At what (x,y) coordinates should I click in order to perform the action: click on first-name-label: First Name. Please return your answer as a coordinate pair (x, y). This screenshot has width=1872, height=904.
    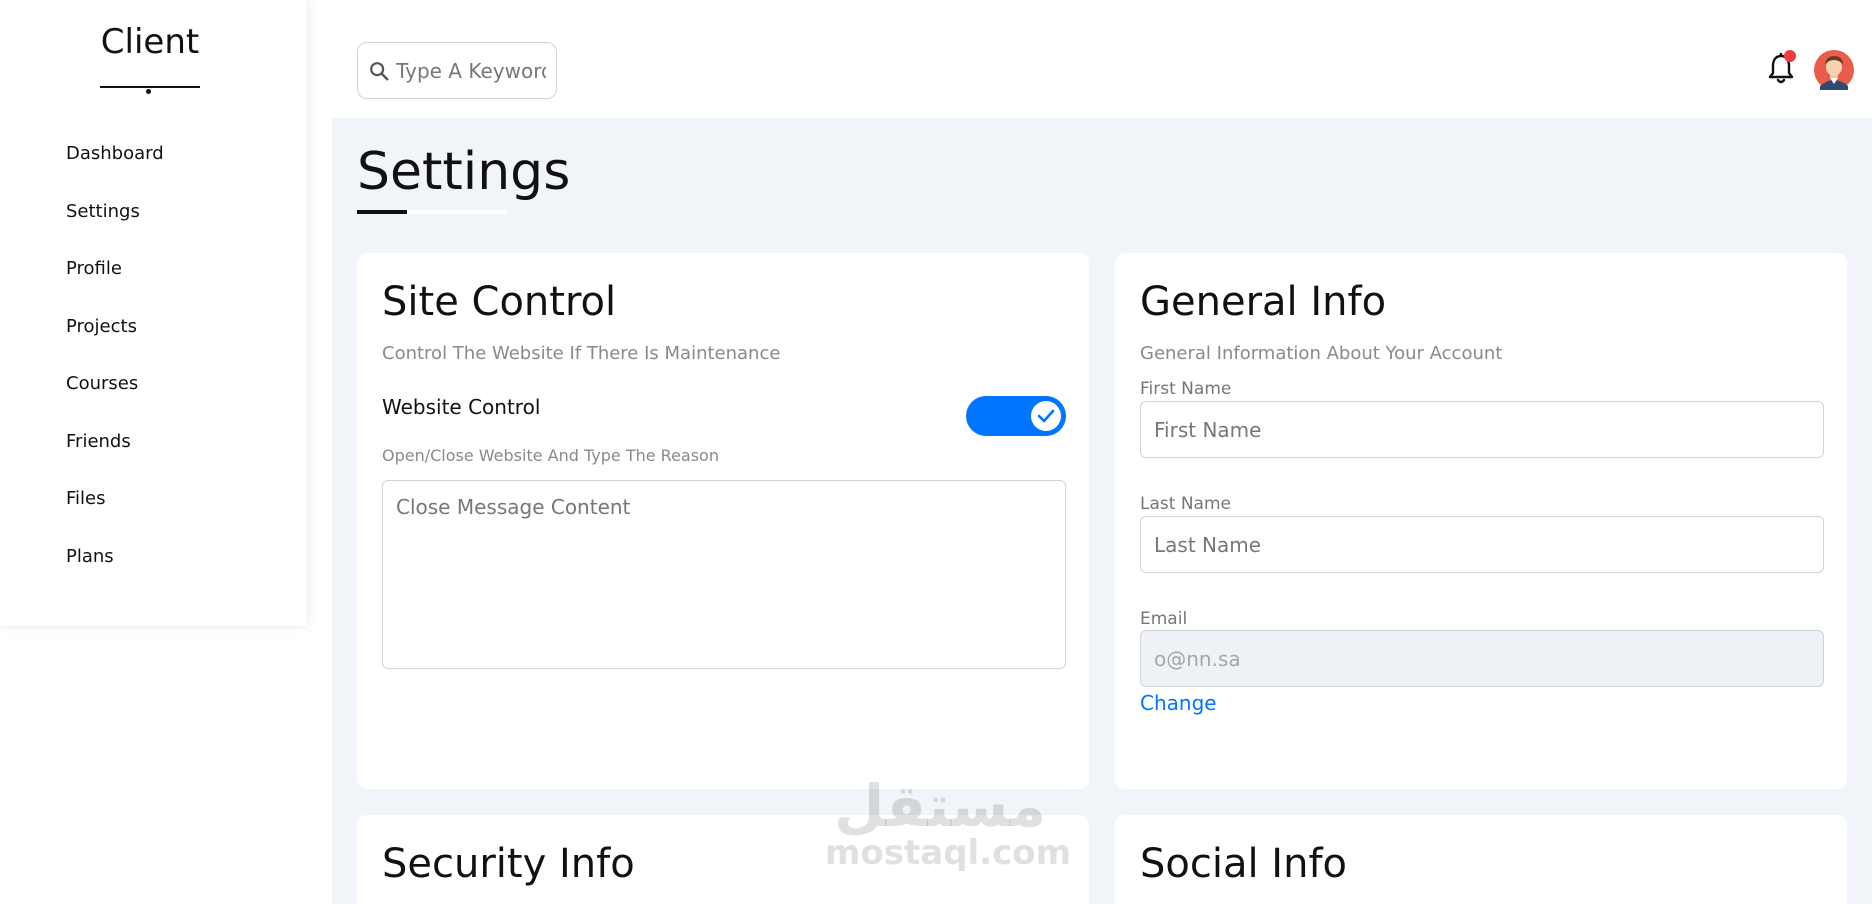
    Looking at the image, I should click on (1186, 389).